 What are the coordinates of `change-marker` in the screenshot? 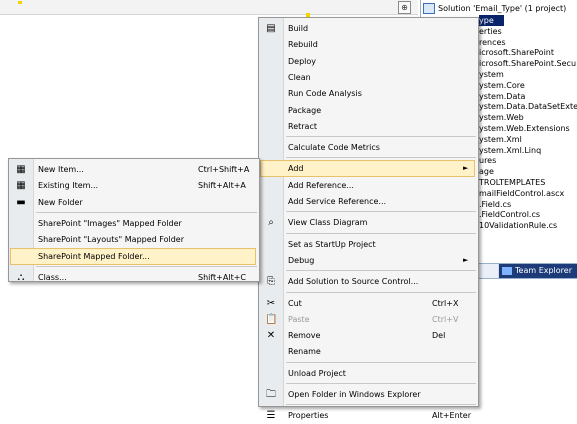 It's located at (20, 2).